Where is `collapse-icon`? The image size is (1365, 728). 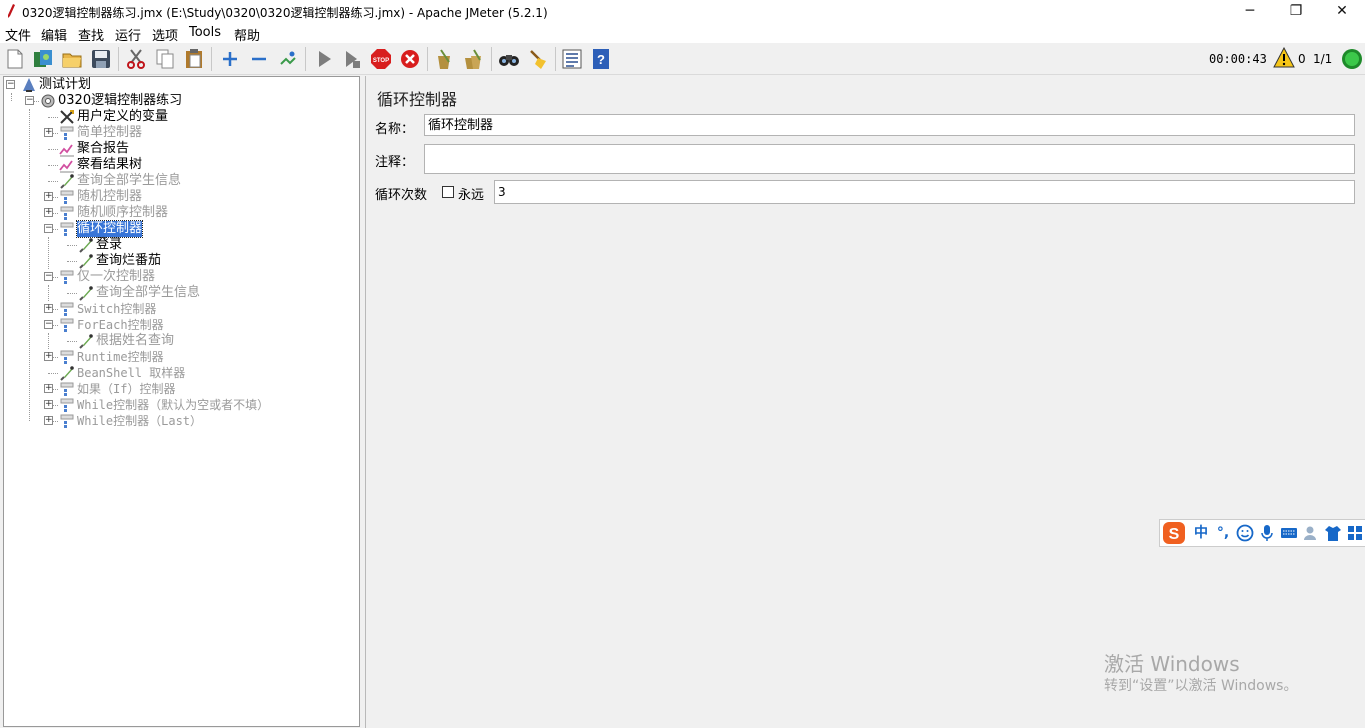
collapse-icon is located at coordinates (259, 59).